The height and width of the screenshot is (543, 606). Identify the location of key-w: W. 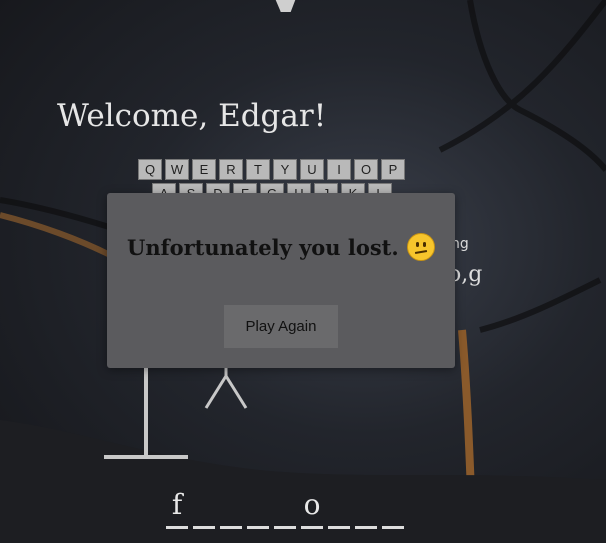
(177, 169).